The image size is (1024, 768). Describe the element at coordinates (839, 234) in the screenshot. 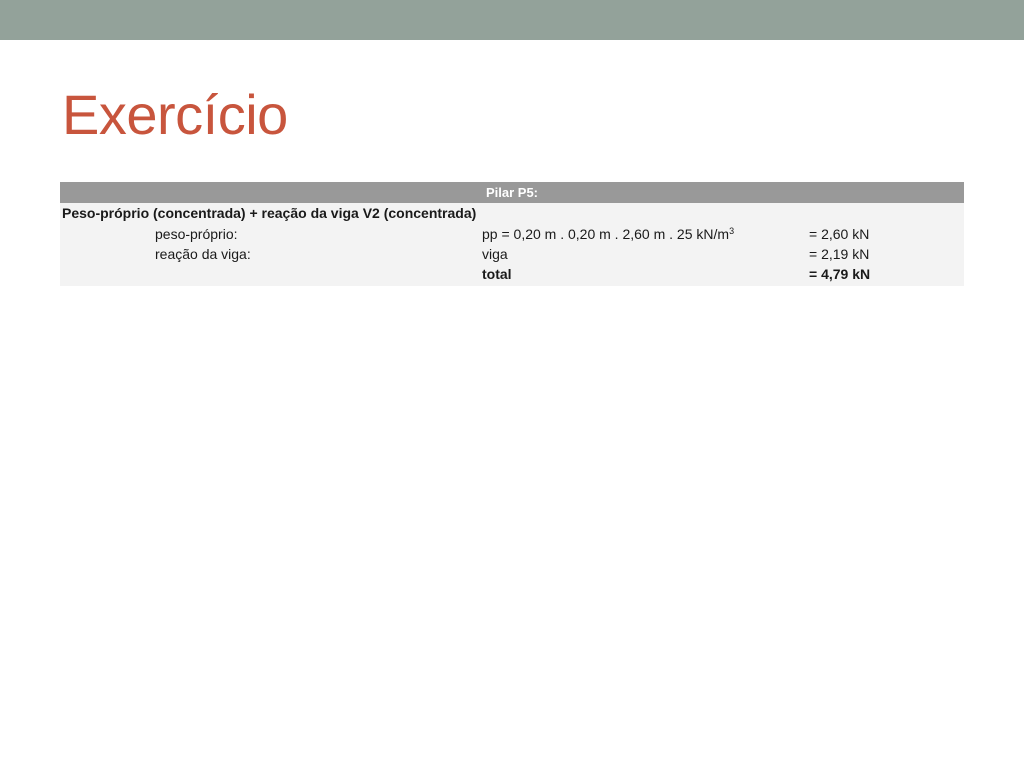

I see `row-result: = 2,60 kN` at that location.